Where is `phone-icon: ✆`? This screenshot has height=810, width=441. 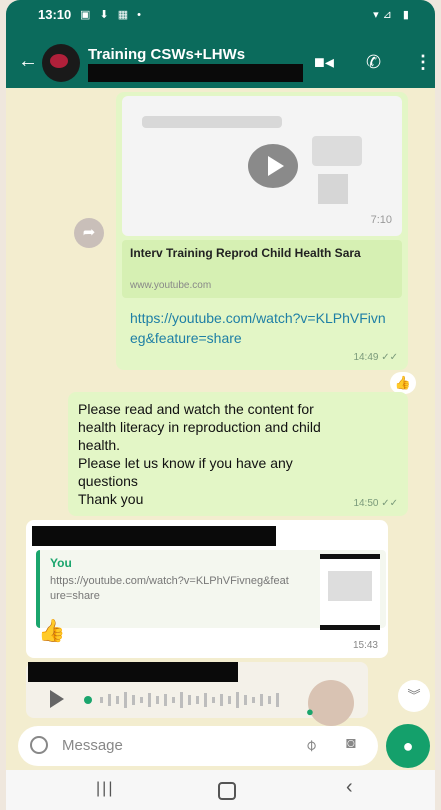 phone-icon: ✆ is located at coordinates (373, 62).